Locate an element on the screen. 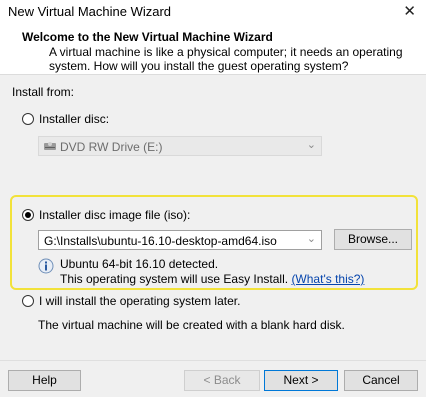 This screenshot has width=426, height=397. whats-this-link: (What's this?) is located at coordinates (327, 279).